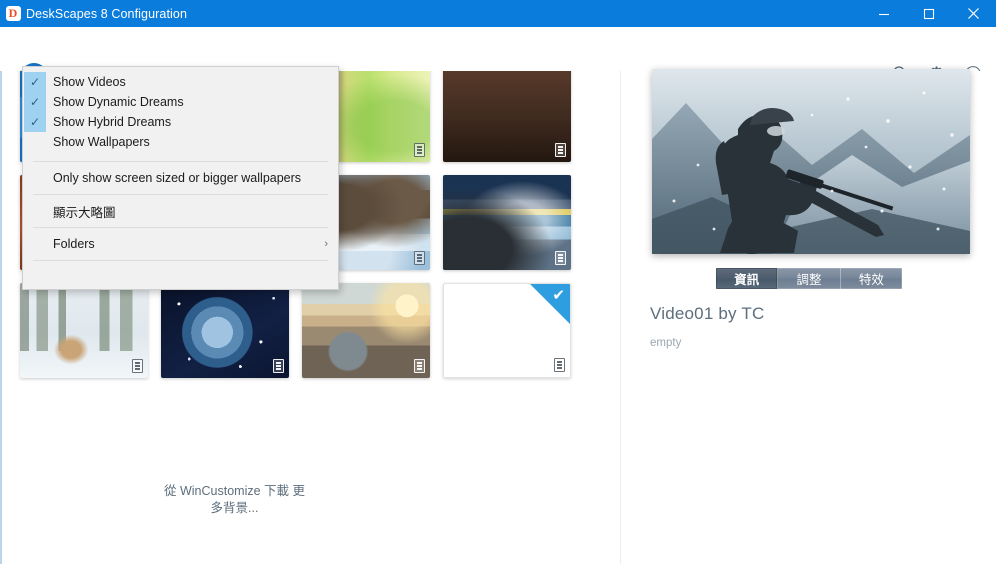 Image resolution: width=996 pixels, height=564 pixels. Describe the element at coordinates (707, 313) in the screenshot. I see `video-title: Video01 by TC` at that location.